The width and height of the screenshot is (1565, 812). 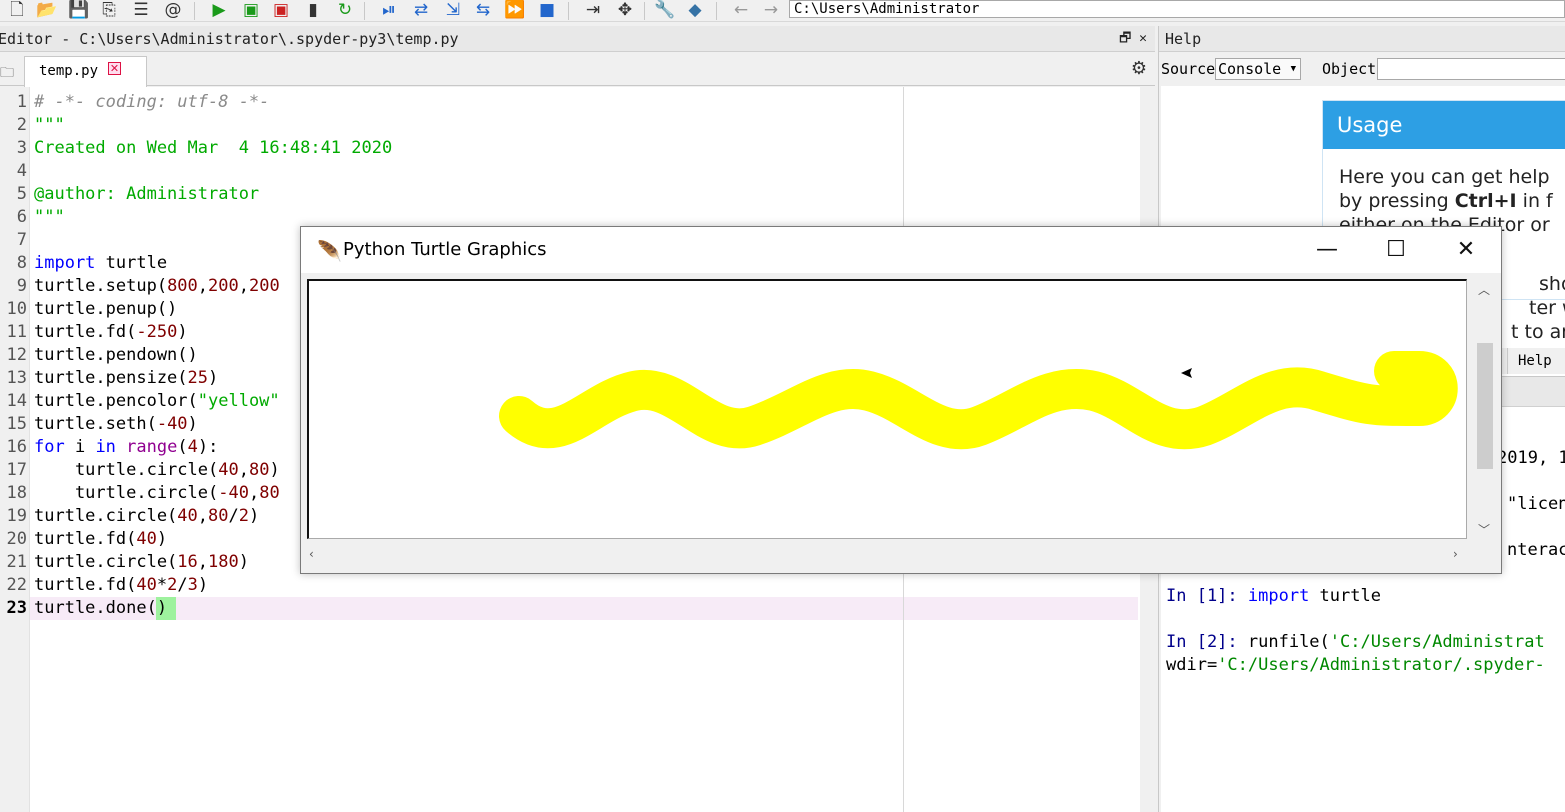 I want to click on code-line: turtle.pensize(25), so click(x=126, y=378).